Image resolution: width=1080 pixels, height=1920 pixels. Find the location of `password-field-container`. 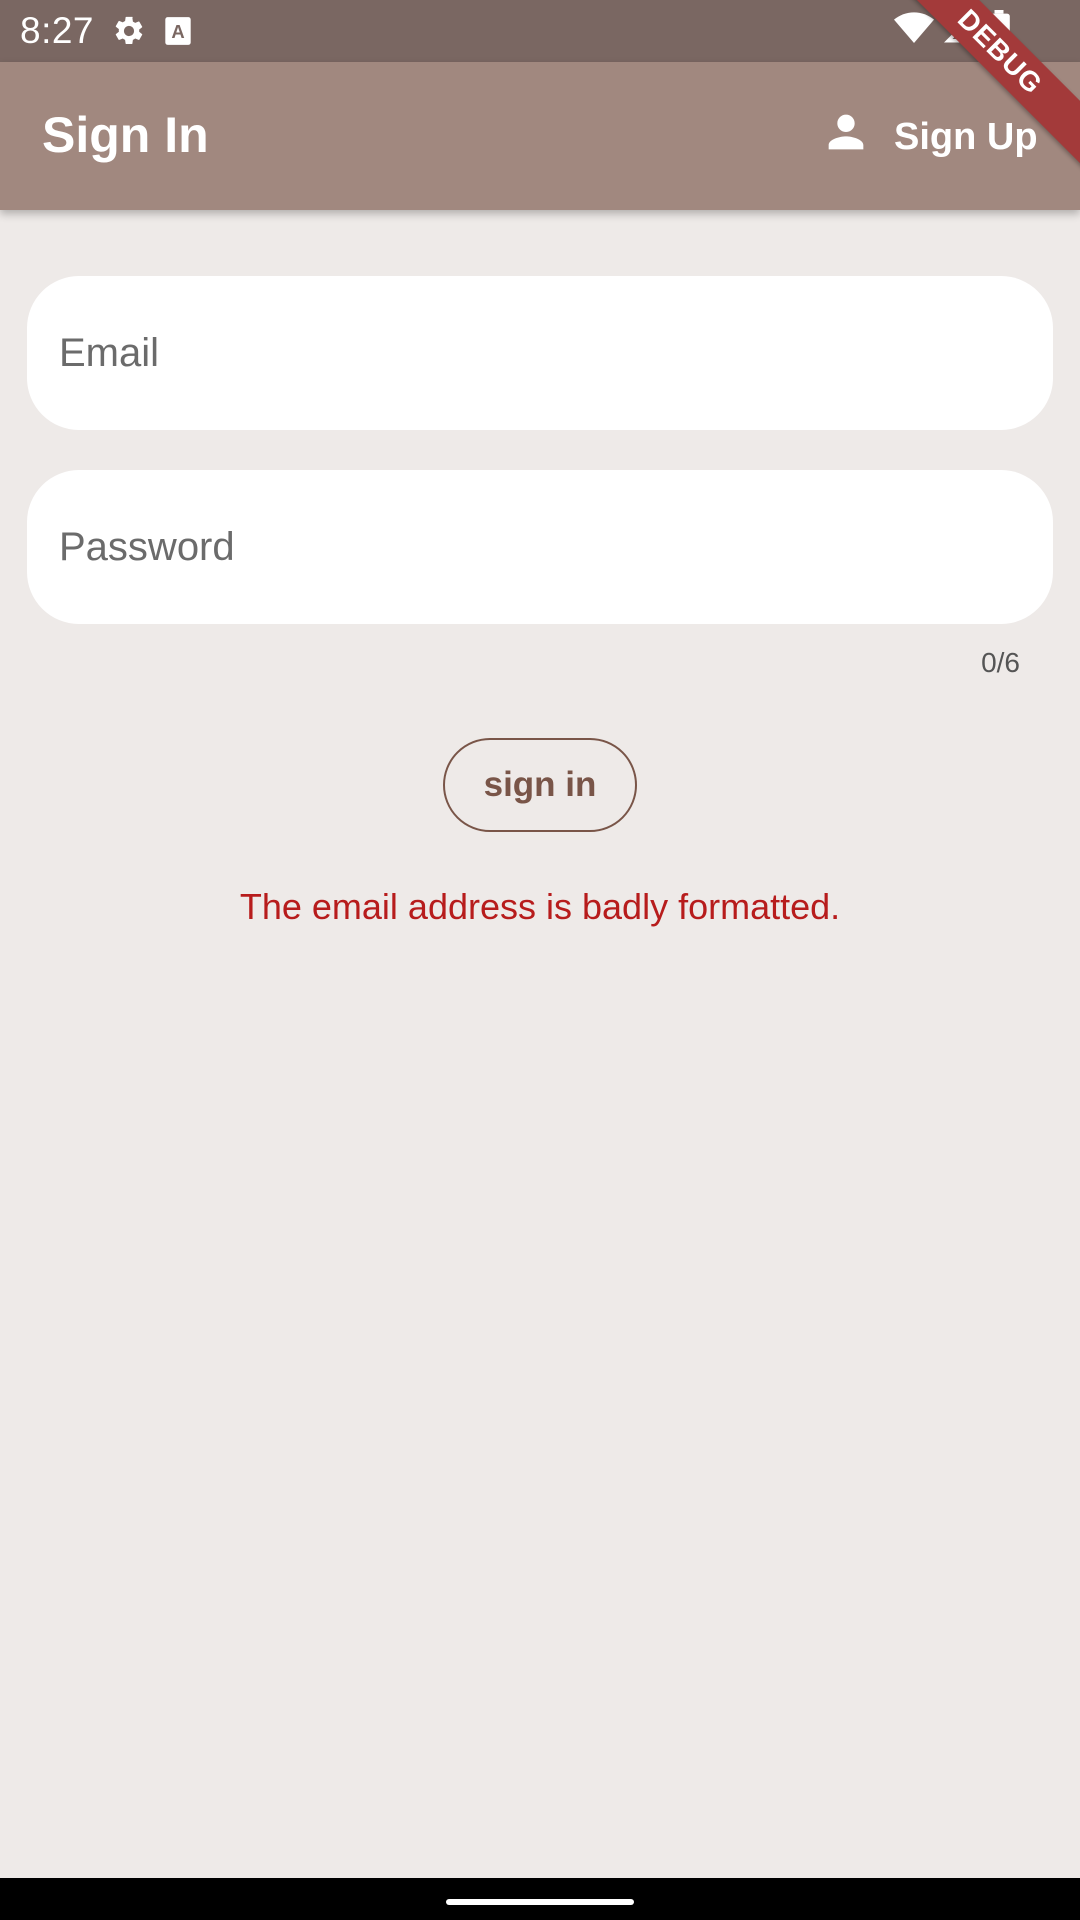

password-field-container is located at coordinates (540, 547).